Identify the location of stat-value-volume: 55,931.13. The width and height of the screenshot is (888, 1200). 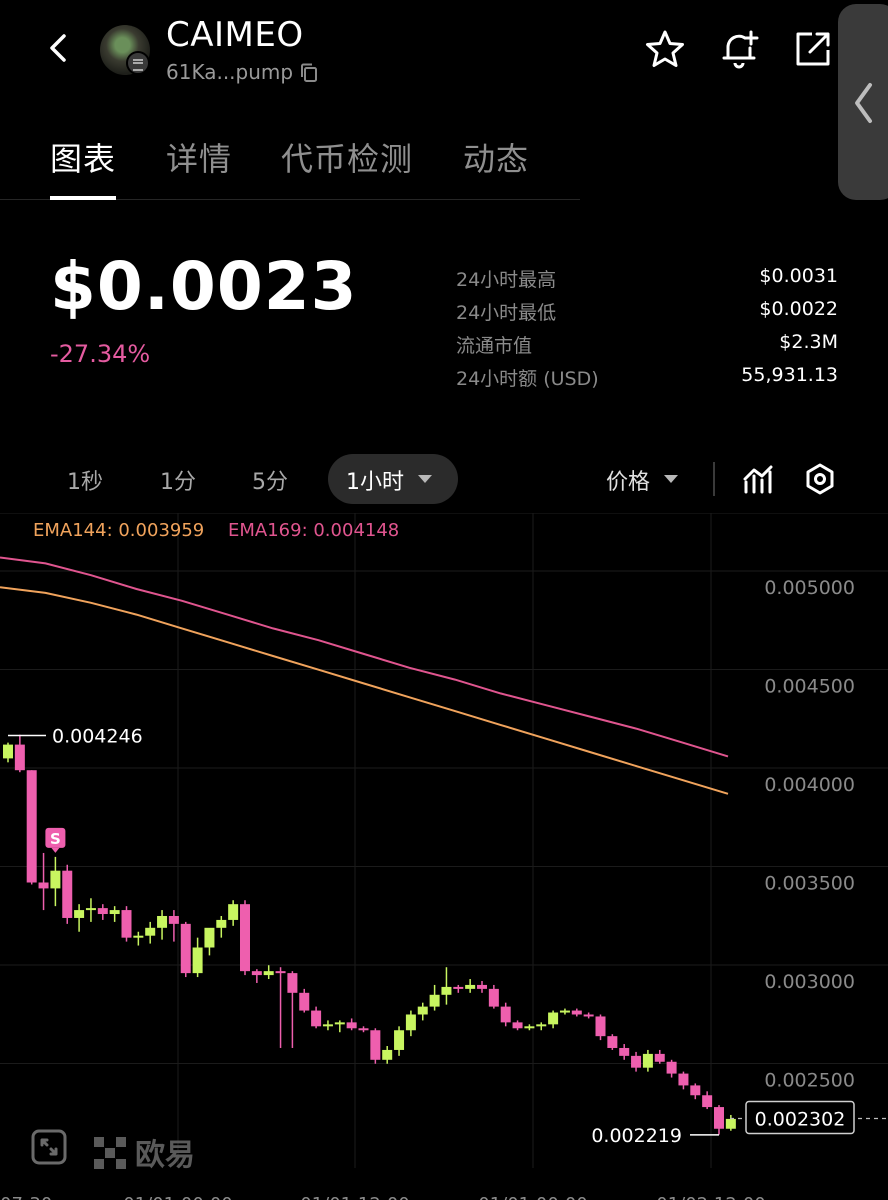
(789, 375).